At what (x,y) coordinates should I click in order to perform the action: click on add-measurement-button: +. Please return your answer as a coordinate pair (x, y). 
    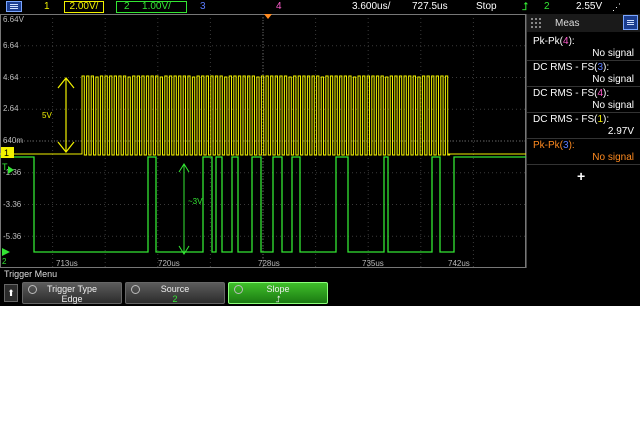
    Looking at the image, I should click on (581, 176).